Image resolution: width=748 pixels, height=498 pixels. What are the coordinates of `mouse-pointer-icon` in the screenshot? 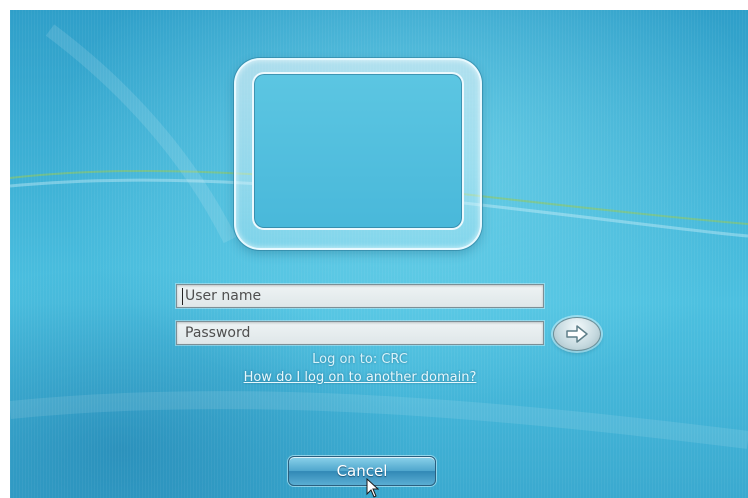 It's located at (373, 488).